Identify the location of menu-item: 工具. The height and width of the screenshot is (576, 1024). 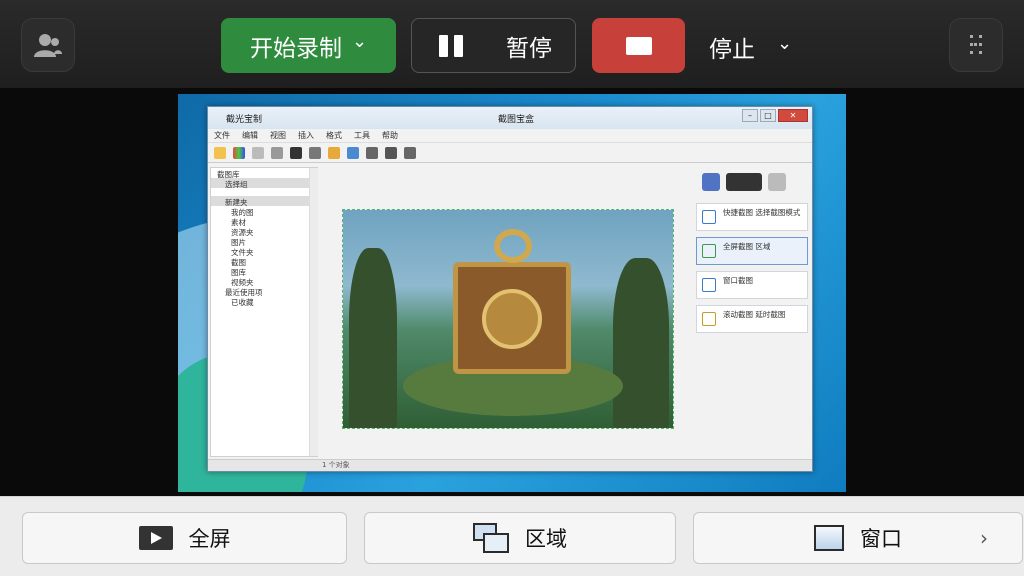
(362, 135).